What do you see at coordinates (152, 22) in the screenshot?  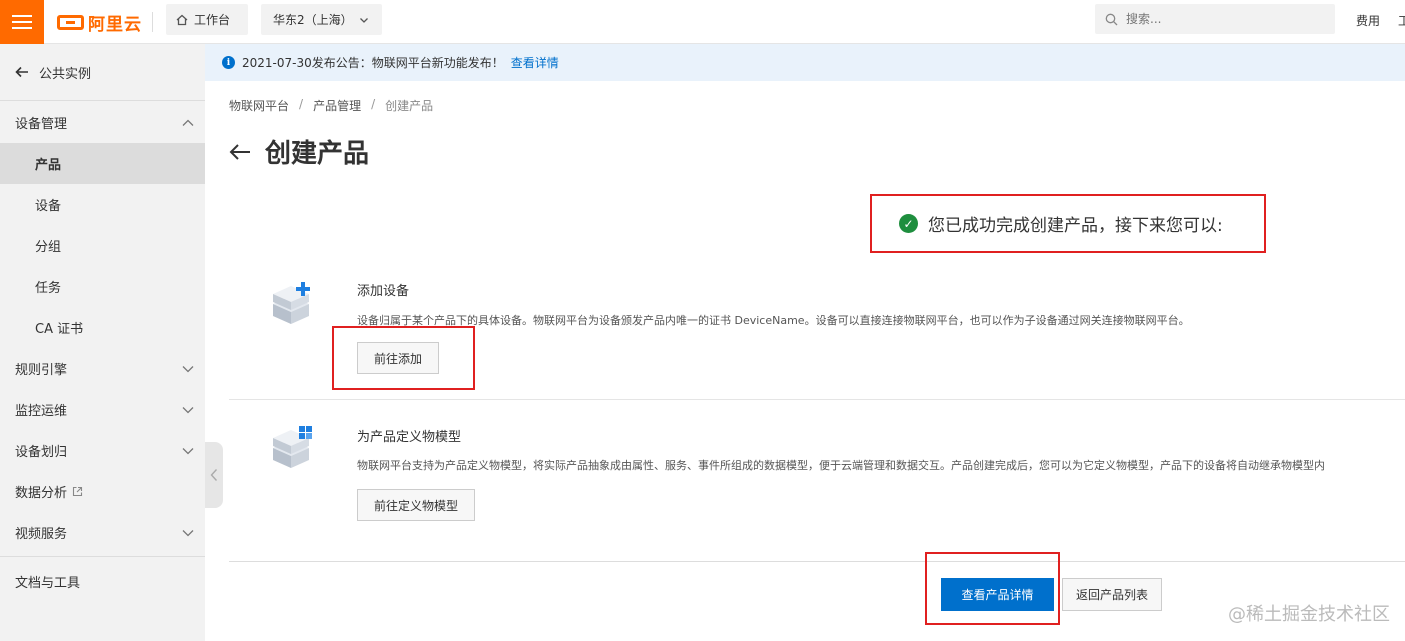 I see `divider` at bounding box center [152, 22].